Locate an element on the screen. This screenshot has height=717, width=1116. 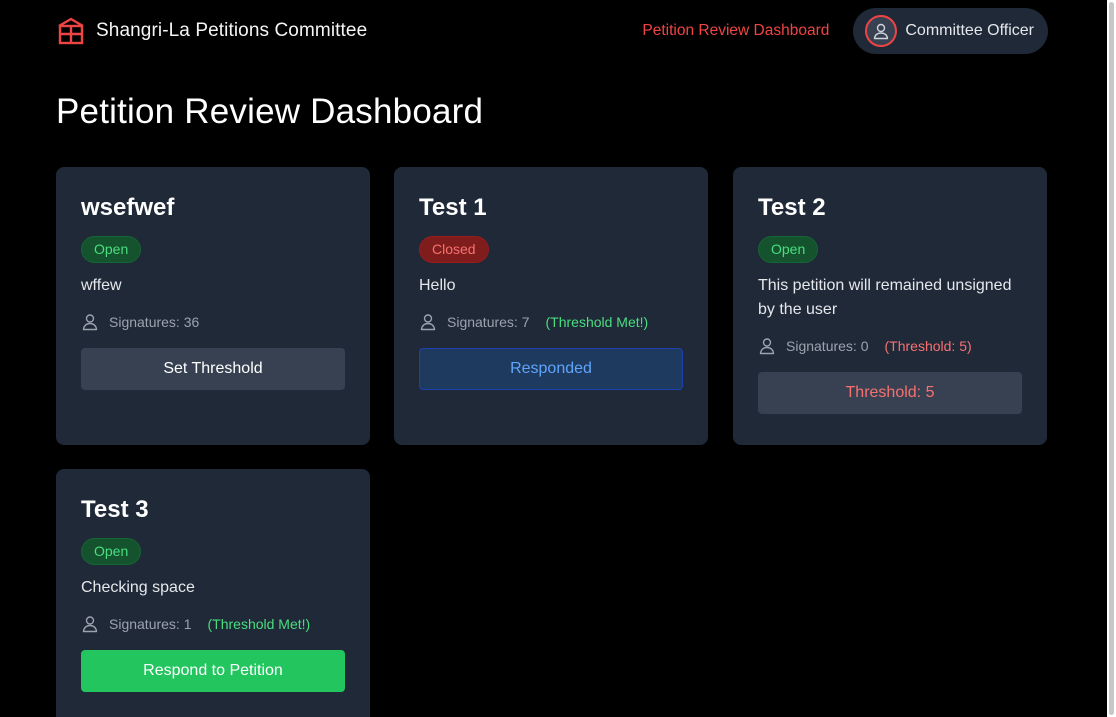
building-icon is located at coordinates (71, 31).